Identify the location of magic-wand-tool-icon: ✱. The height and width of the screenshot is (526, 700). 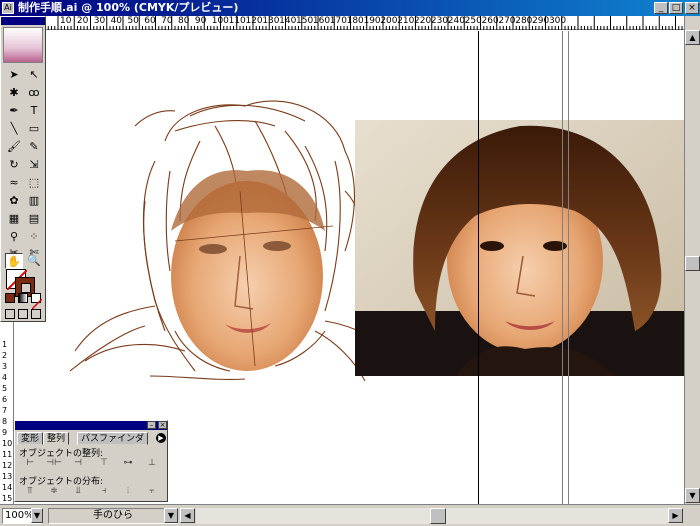
(14, 93).